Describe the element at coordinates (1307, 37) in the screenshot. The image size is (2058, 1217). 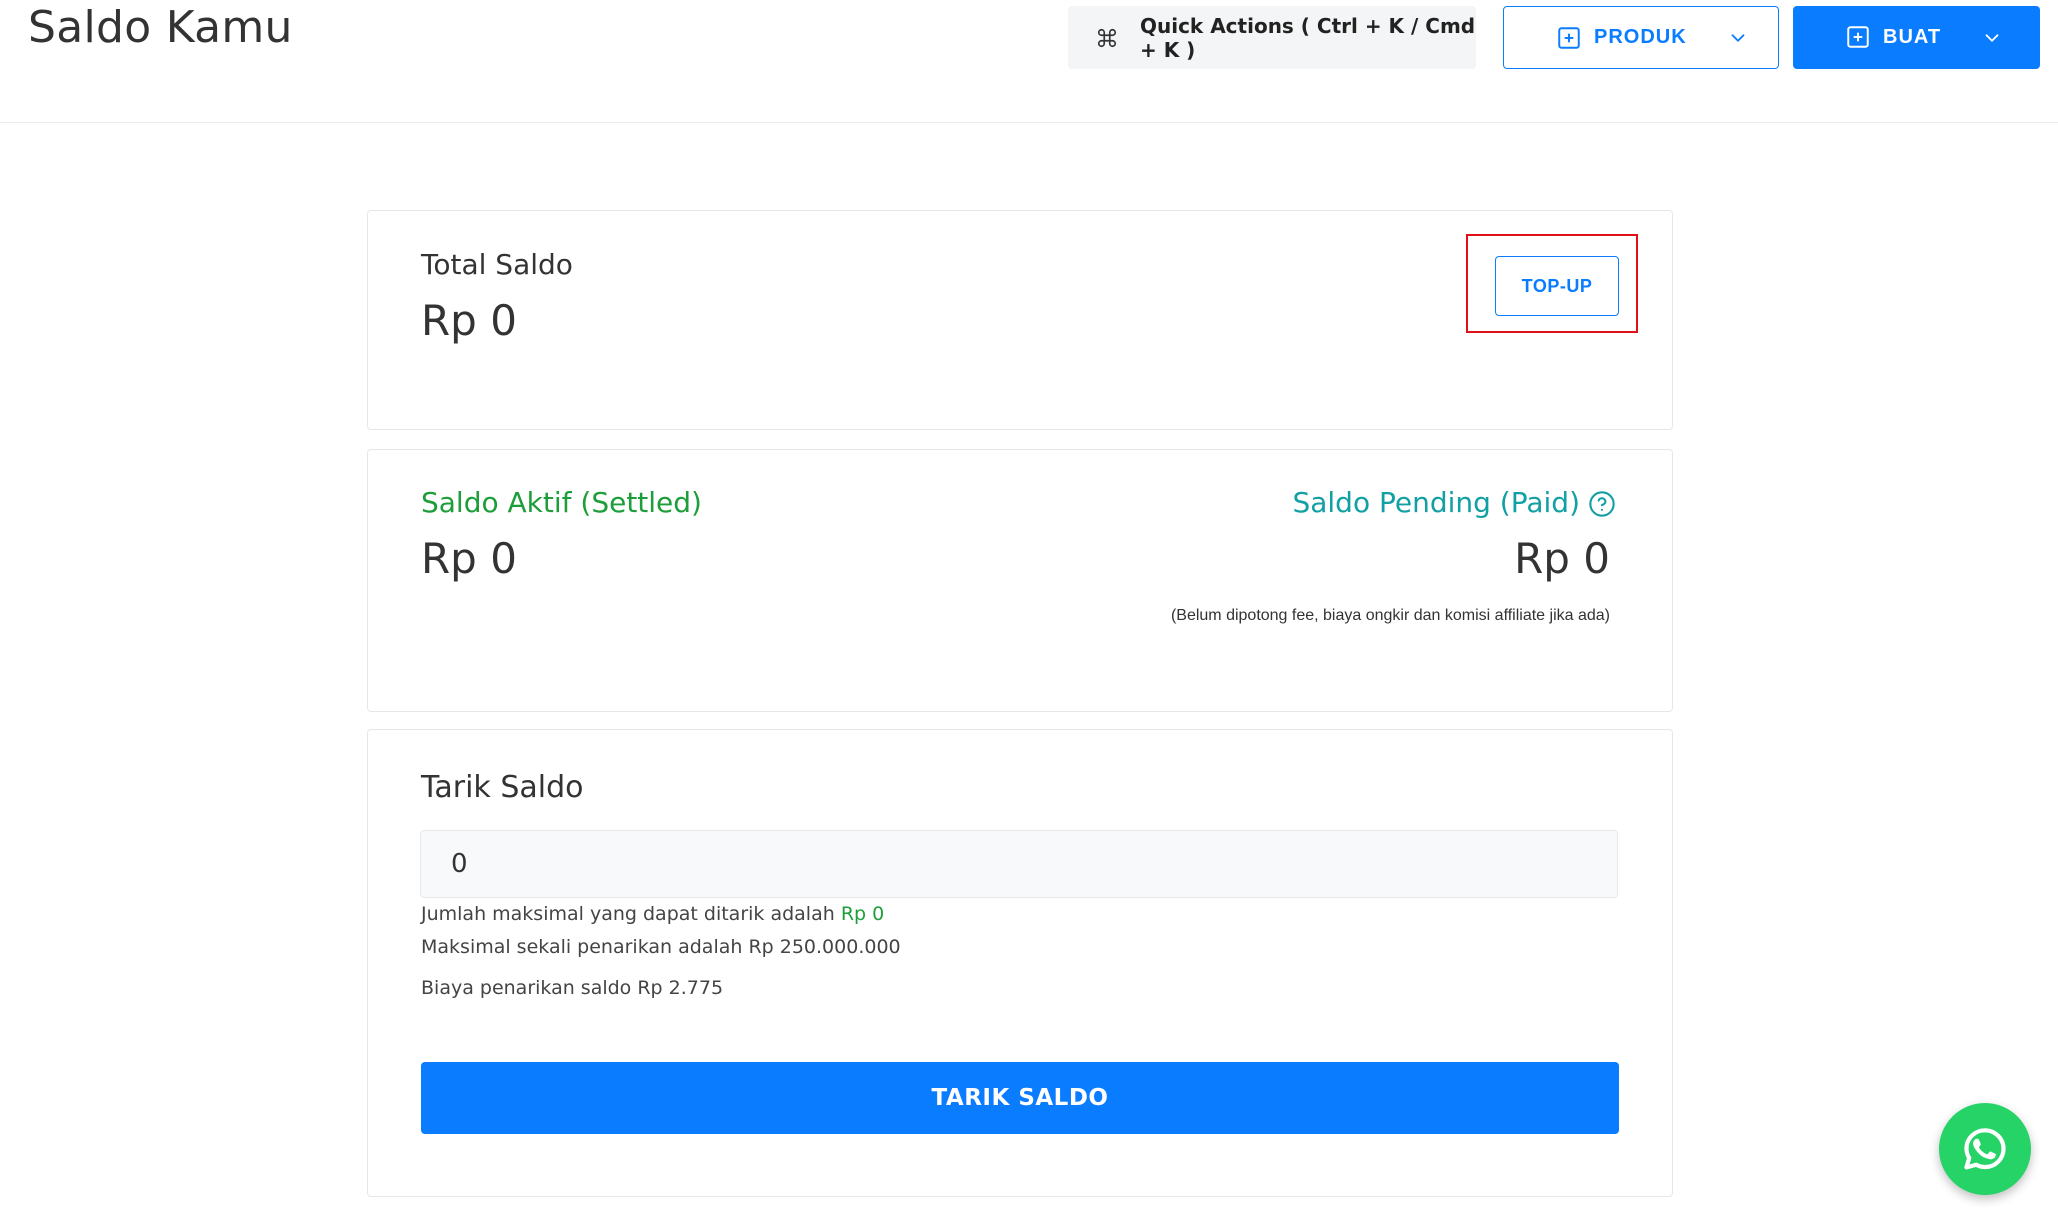
I see `quick-actions-label: Quick Actions ( Ctrl + K / Cmd + K )` at that location.